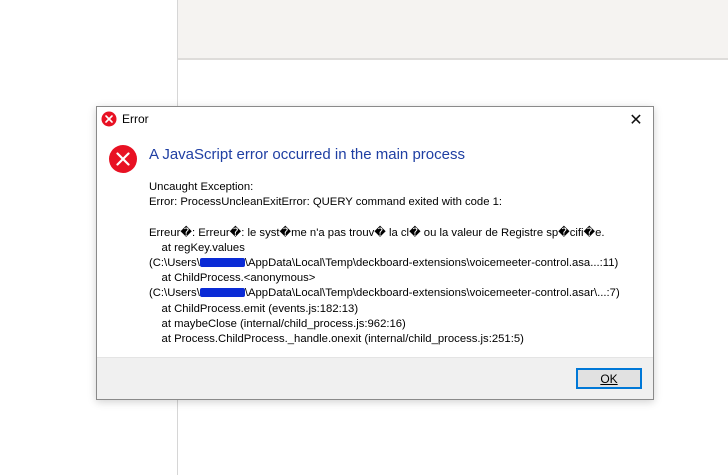  What do you see at coordinates (135, 119) in the screenshot?
I see `dialog-title: Error` at bounding box center [135, 119].